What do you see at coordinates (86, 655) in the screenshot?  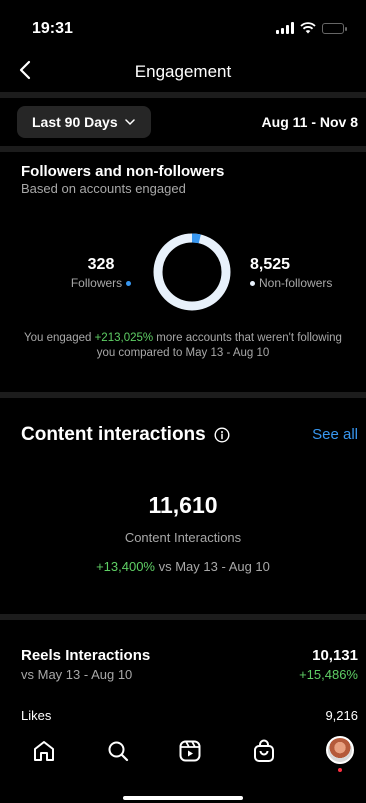 I see `reels-interactions-title: Reels Interactions` at bounding box center [86, 655].